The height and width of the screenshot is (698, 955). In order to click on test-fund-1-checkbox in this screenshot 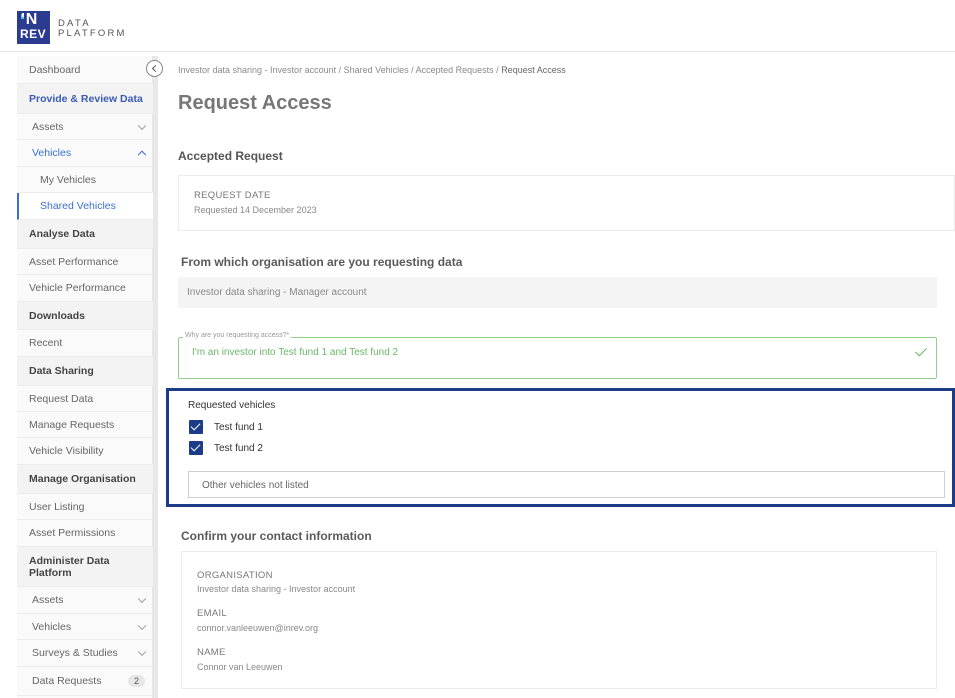, I will do `click(196, 427)`.